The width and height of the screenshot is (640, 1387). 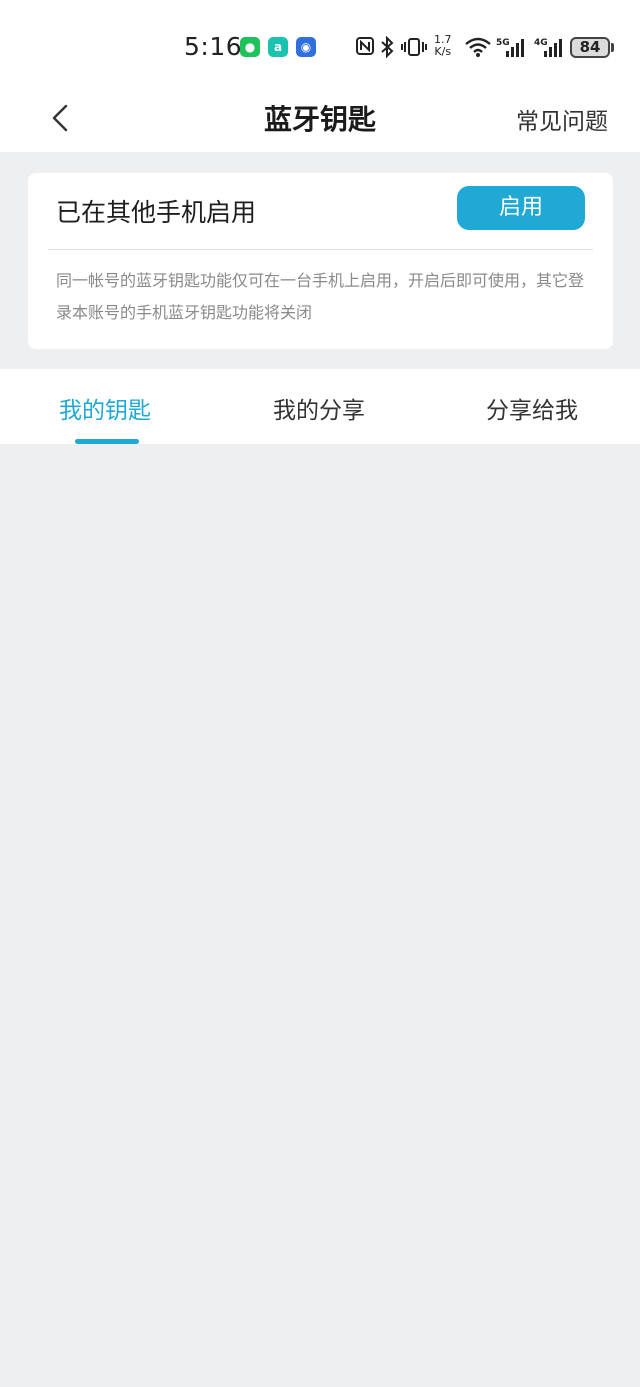 What do you see at coordinates (365, 47) in the screenshot?
I see `nfc-icon` at bounding box center [365, 47].